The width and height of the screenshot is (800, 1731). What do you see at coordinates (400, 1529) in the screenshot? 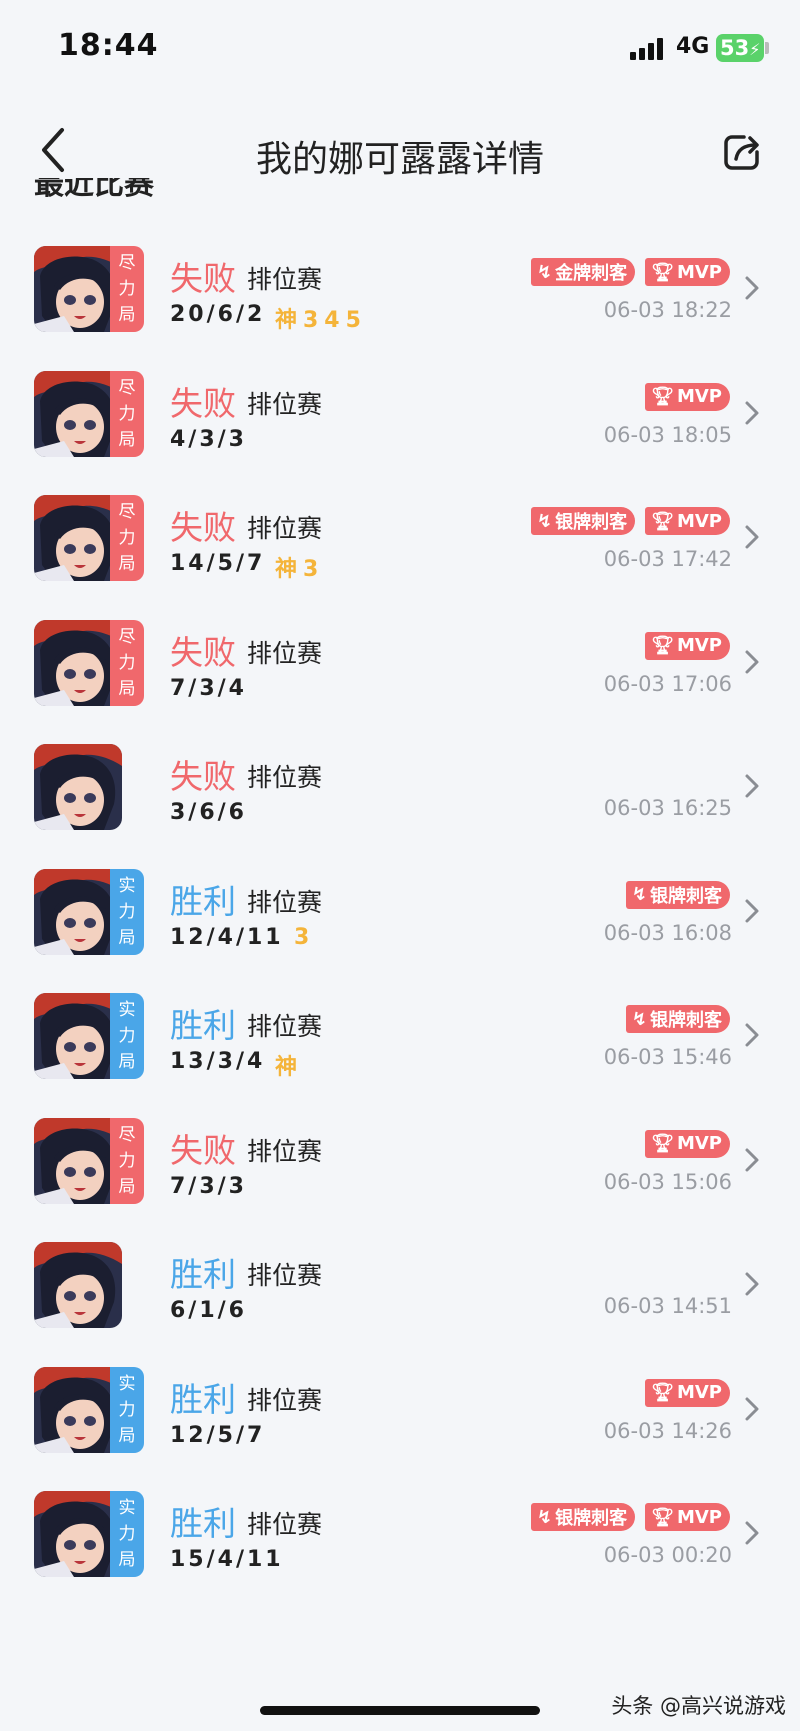
I see `match-row: 实力局胜利 排位赛 15/4/11 ↯ 银牌刺客 🏆︎ MVP 06-03 00:20` at bounding box center [400, 1529].